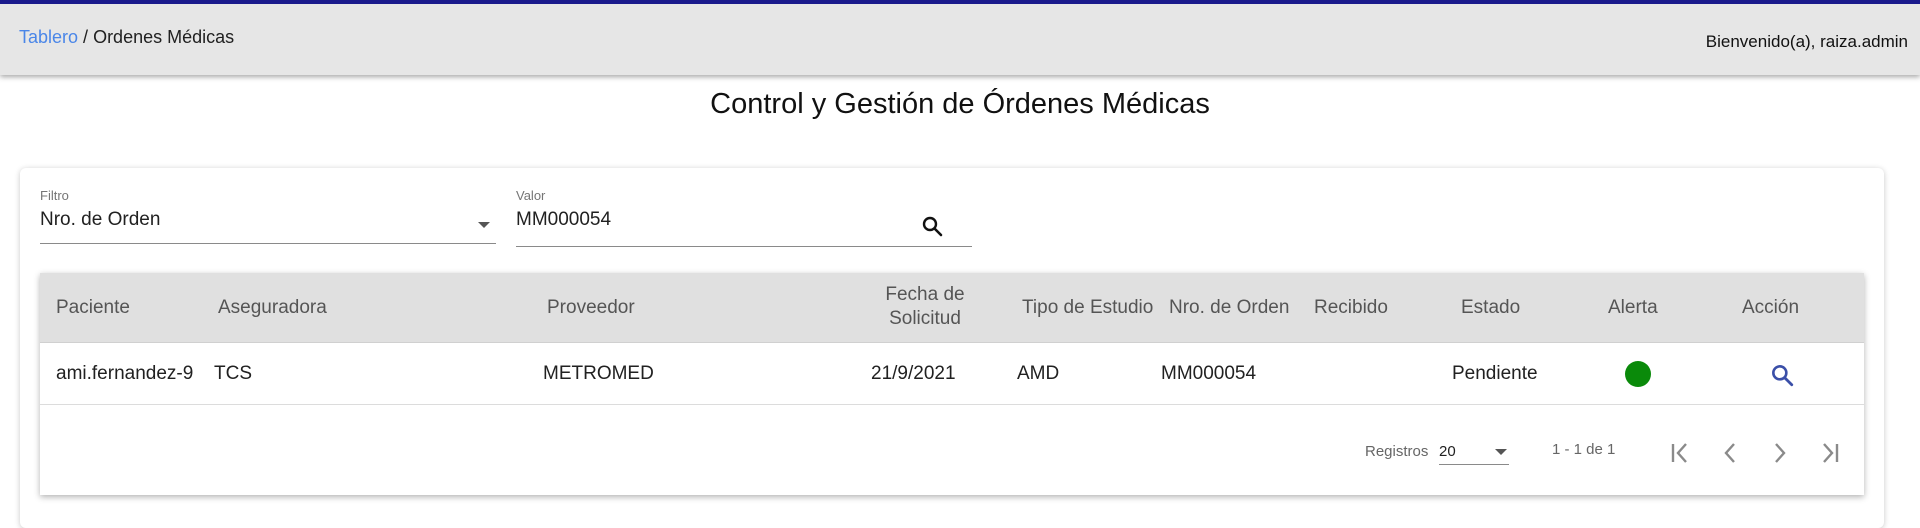  Describe the element at coordinates (1771, 307) in the screenshot. I see `header-accion: Acción` at that location.